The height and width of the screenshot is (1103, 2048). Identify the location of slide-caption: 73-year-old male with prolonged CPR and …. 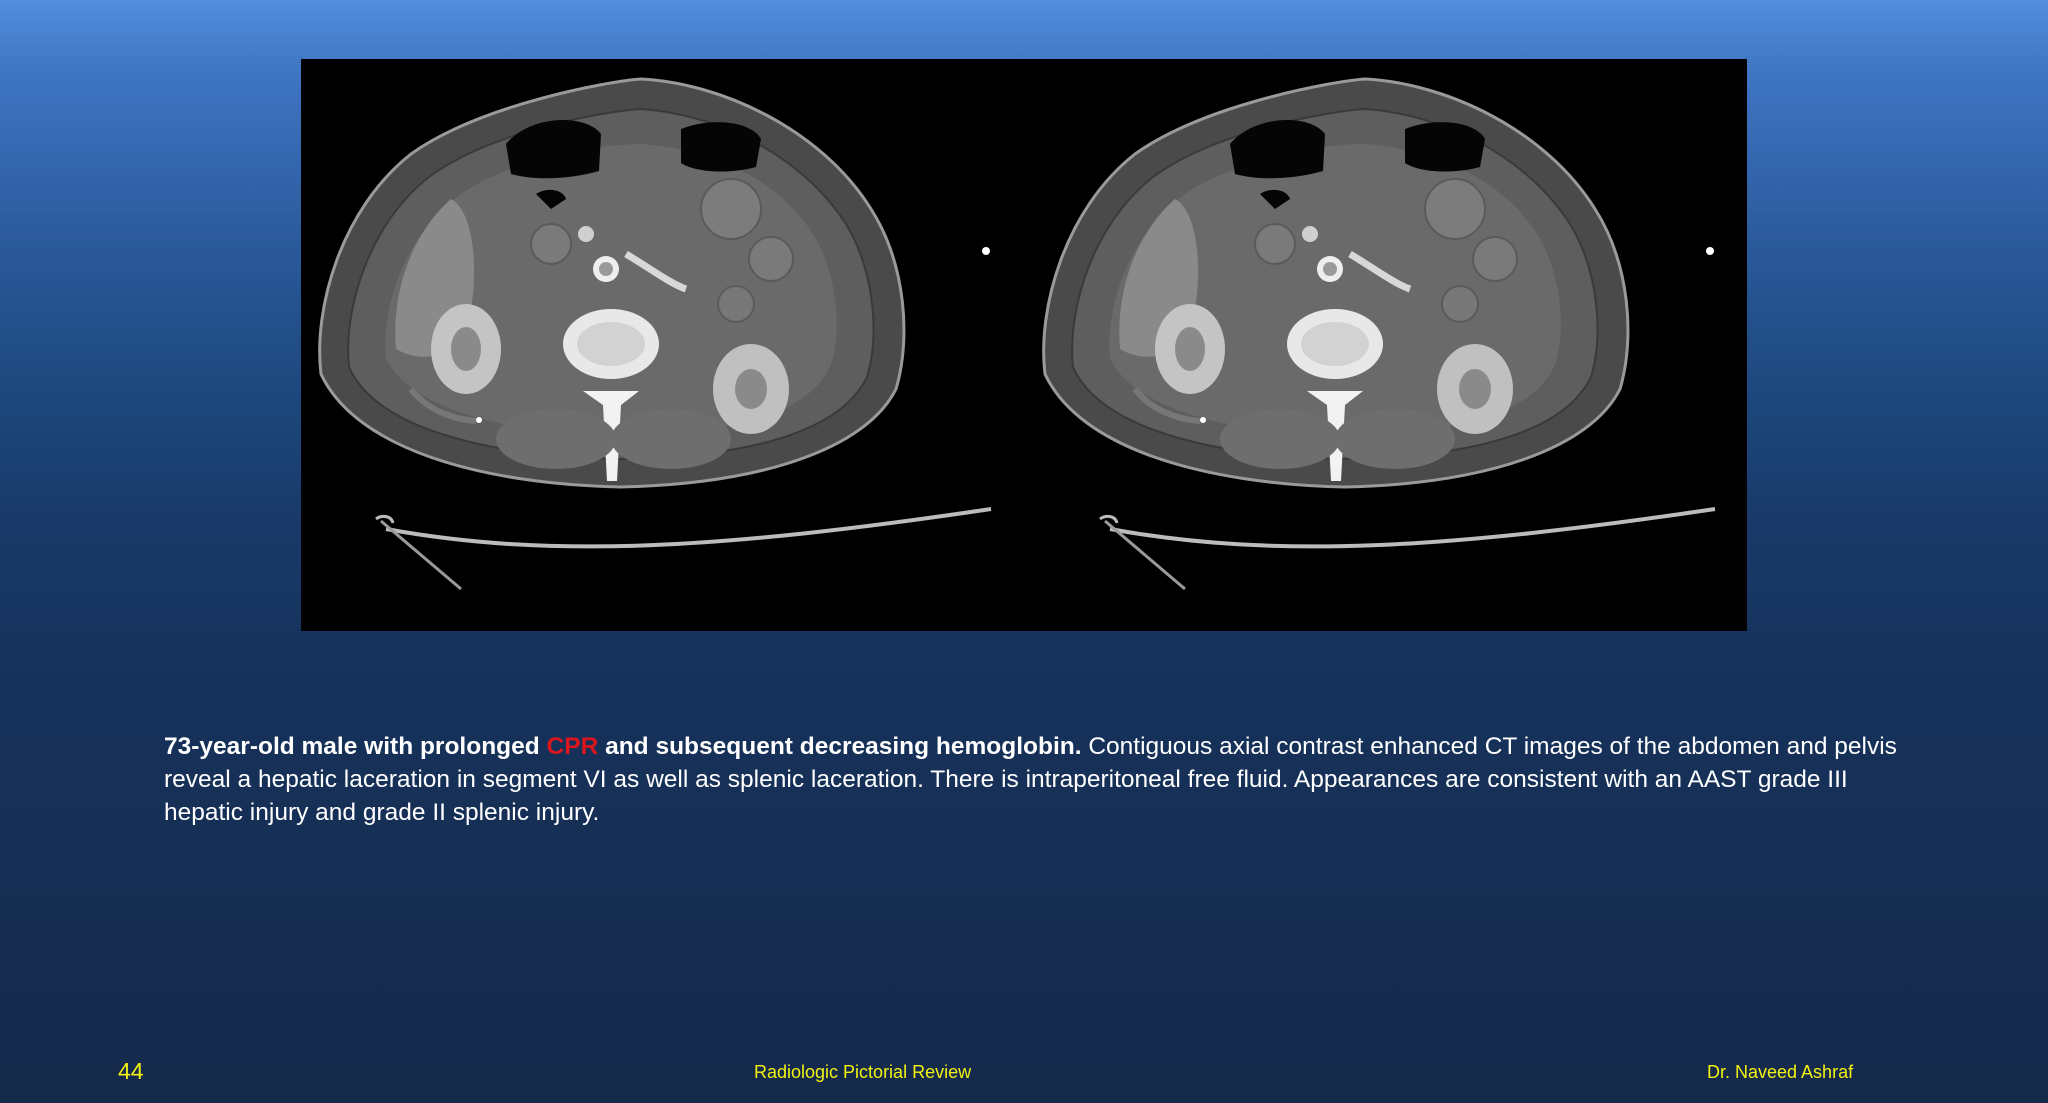
(1034, 779).